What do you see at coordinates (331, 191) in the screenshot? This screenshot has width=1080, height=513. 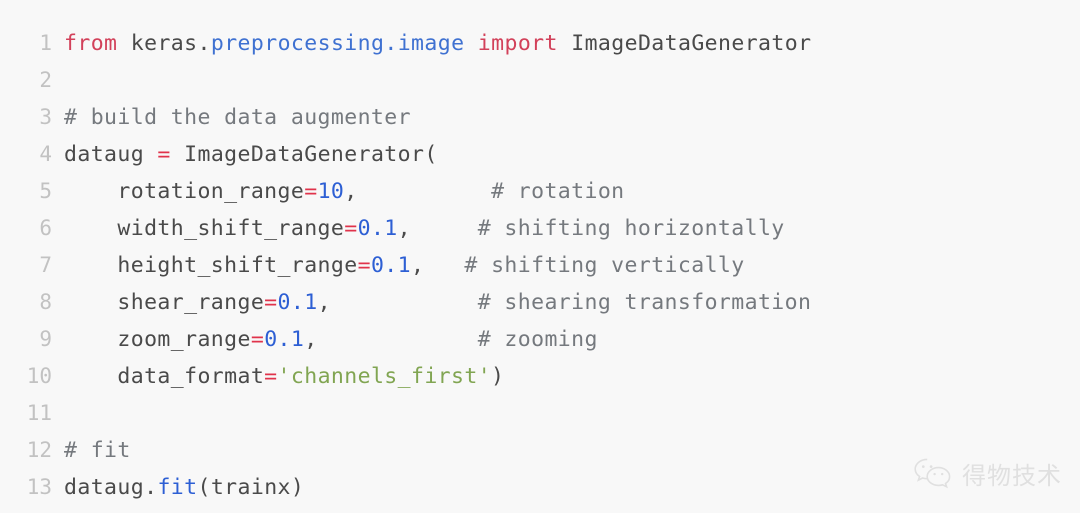 I see `token-num: 10` at bounding box center [331, 191].